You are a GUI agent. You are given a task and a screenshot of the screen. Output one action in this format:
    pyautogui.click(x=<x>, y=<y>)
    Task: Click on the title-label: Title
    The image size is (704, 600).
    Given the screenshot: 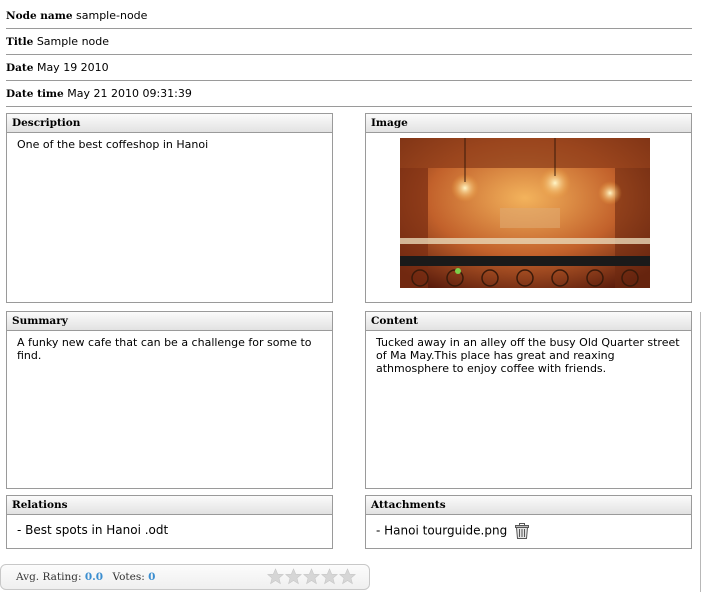 What is the action you would take?
    pyautogui.click(x=20, y=42)
    